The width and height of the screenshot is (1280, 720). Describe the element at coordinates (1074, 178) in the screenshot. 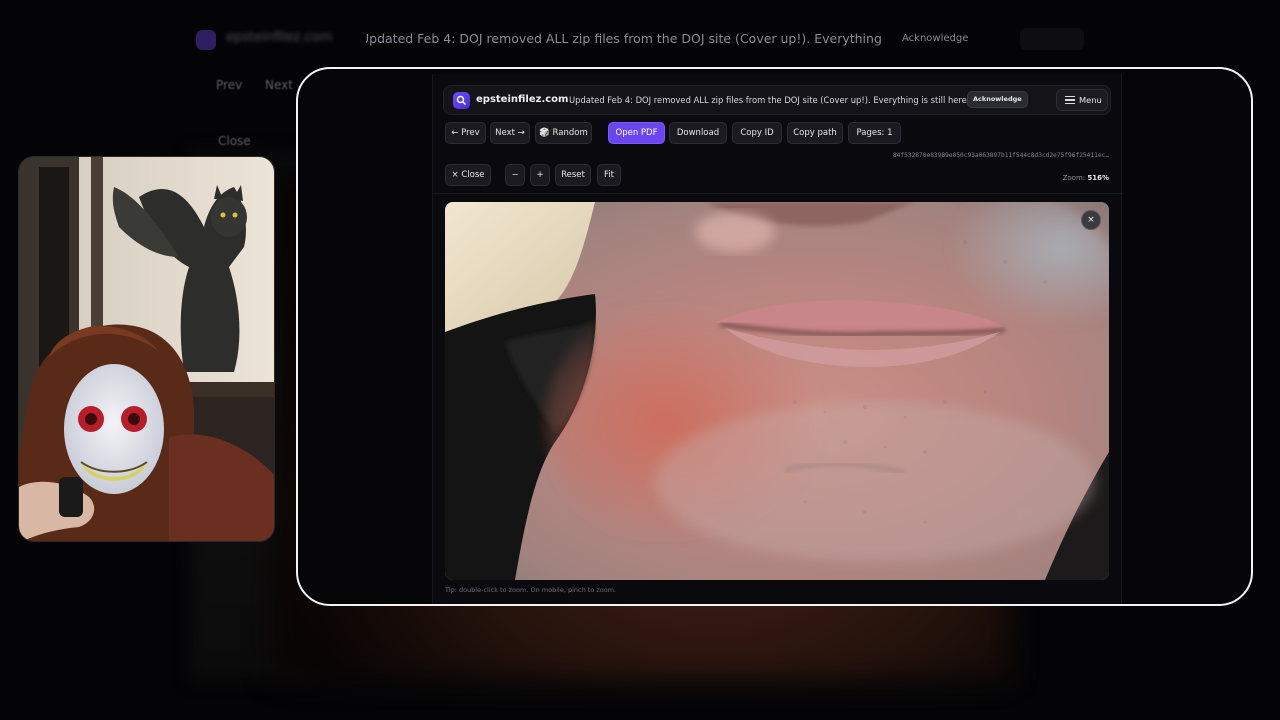

I see `zoom-prefix: Zoom:` at that location.